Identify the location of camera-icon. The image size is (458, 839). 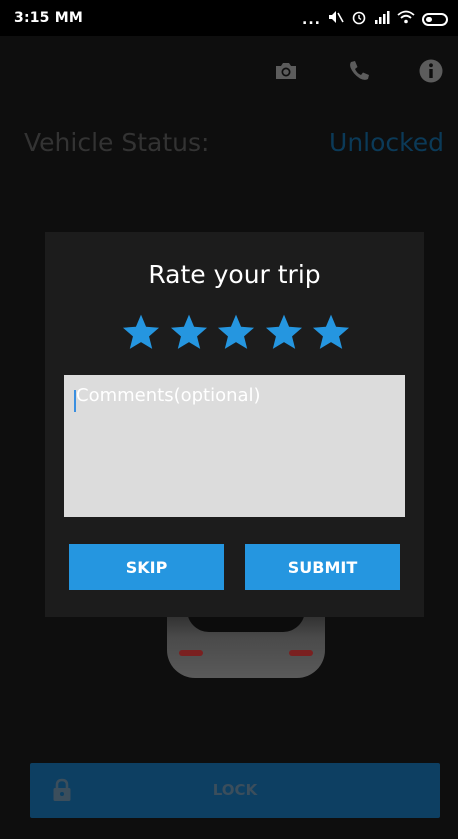
(286, 71).